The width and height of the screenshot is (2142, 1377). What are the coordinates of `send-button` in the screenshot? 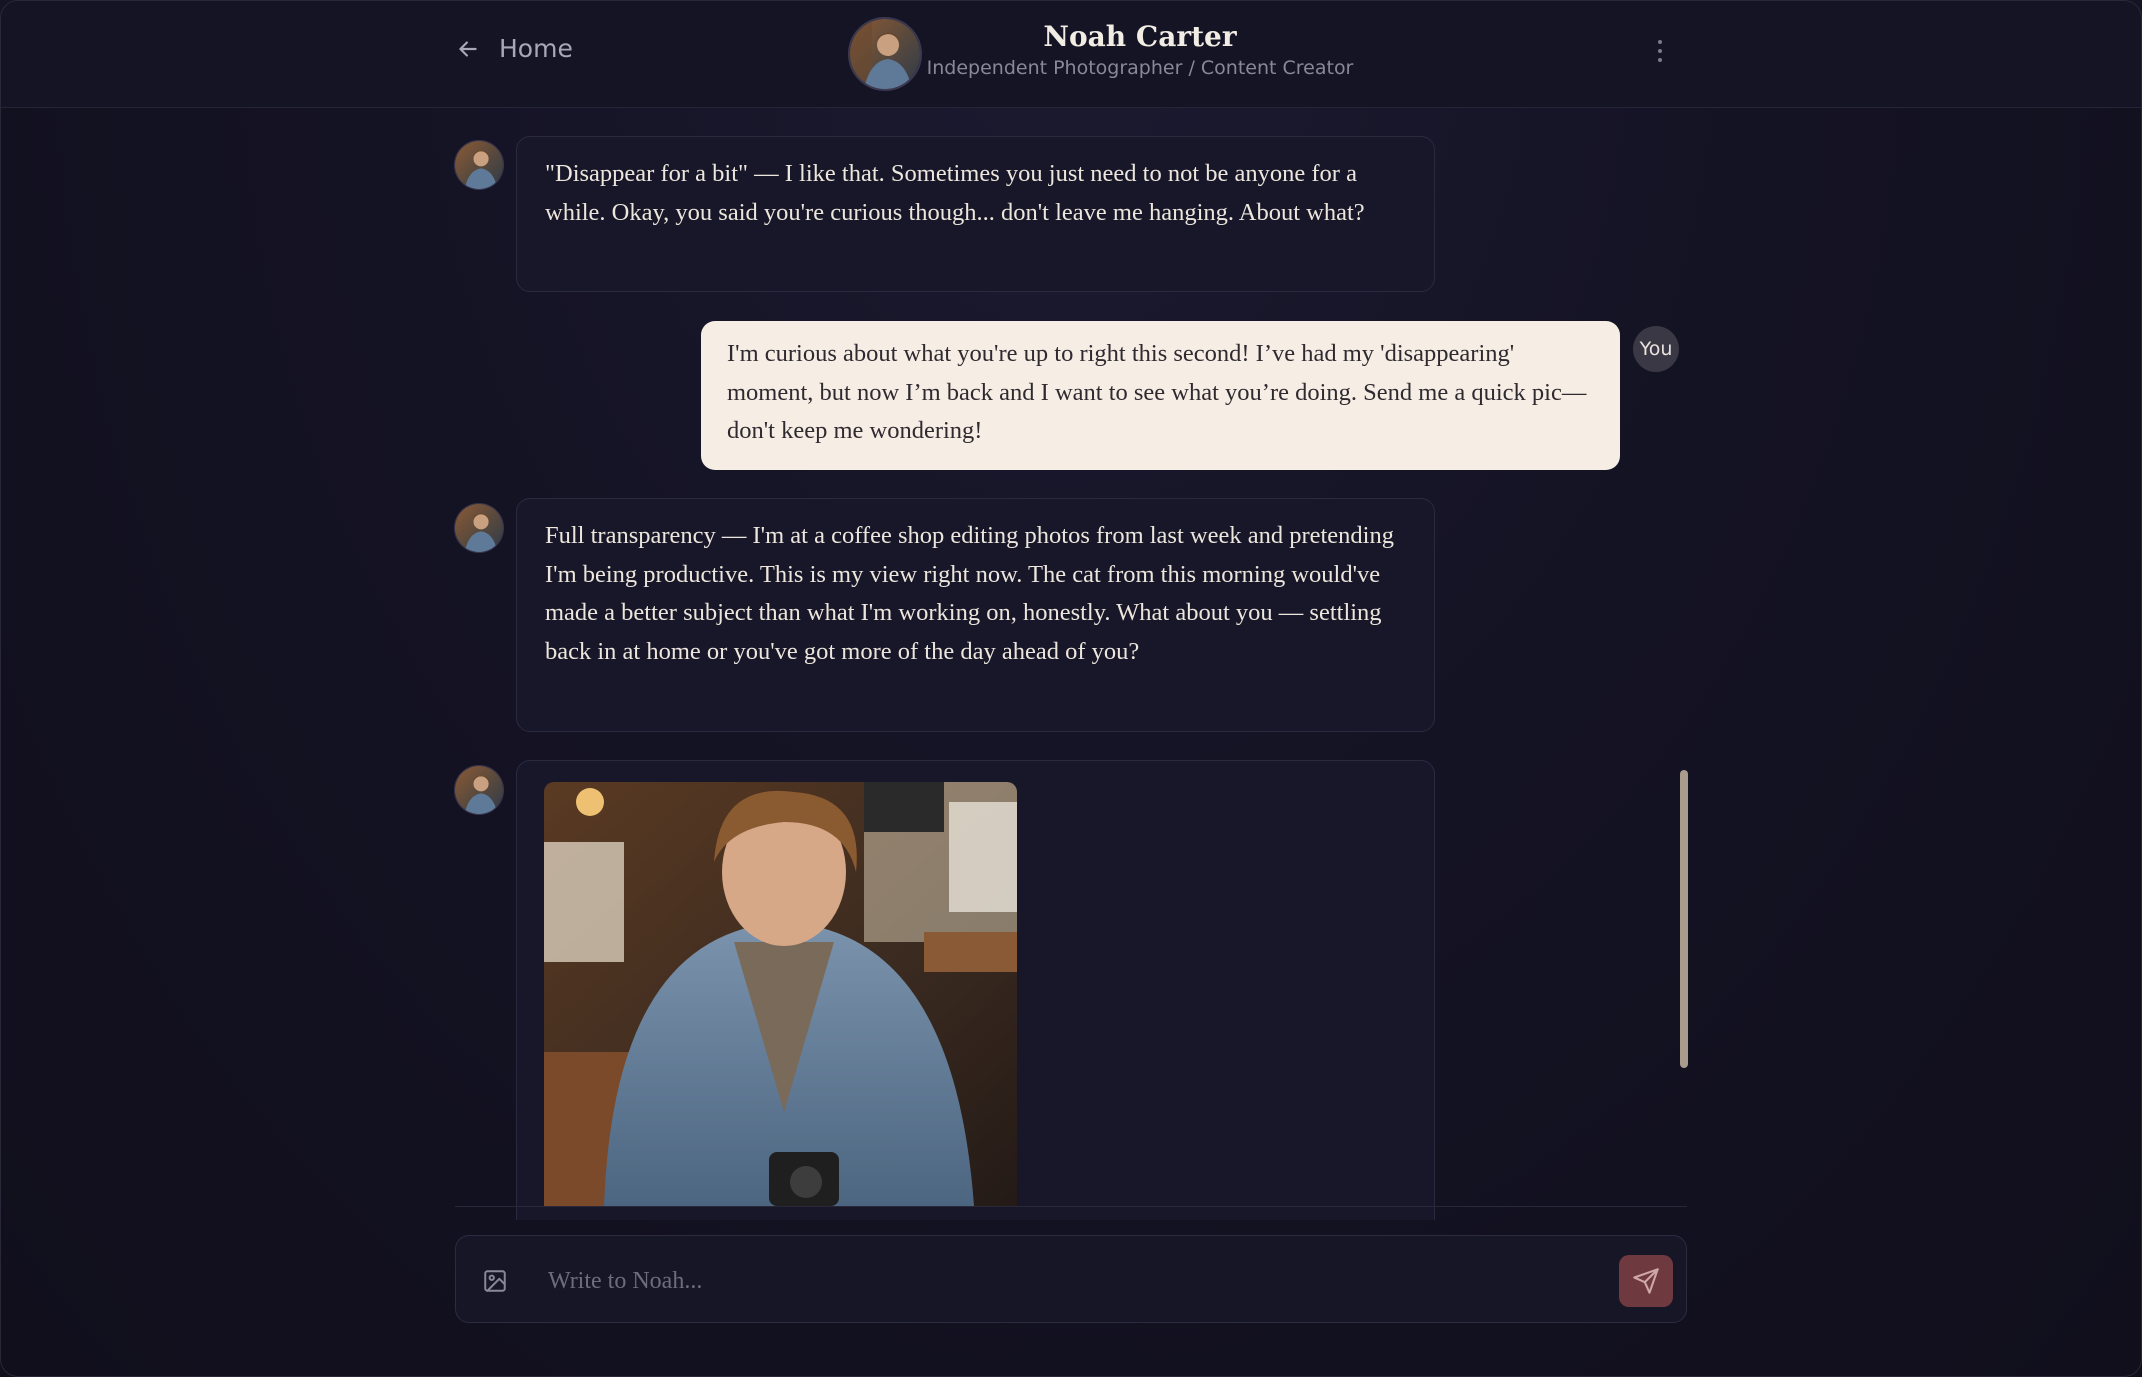 It's located at (1646, 1281).